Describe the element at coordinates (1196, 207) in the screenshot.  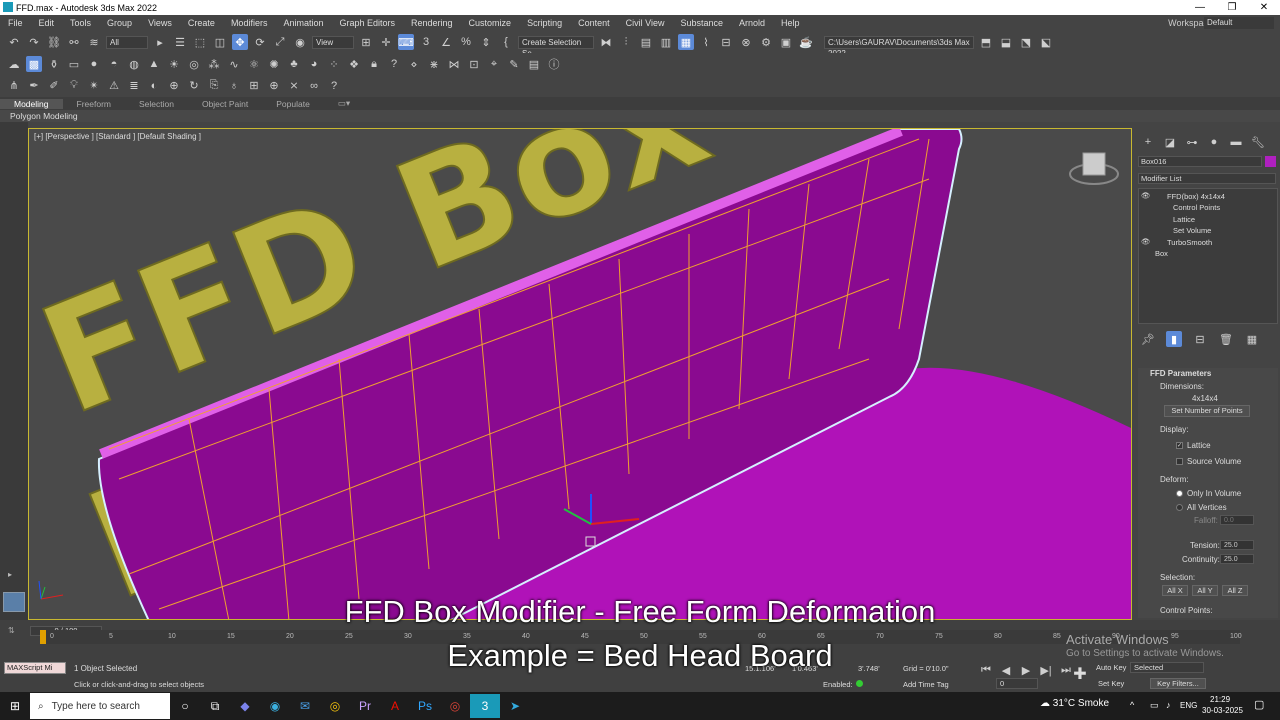
I see `stack-item-control-points: Control Points` at that location.